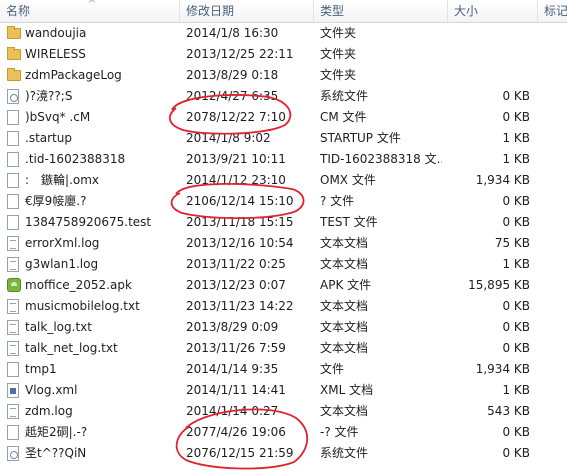 The height and width of the screenshot is (470, 567). Describe the element at coordinates (240, 453) in the screenshot. I see `file-date: 2076/12/15 21:59` at that location.